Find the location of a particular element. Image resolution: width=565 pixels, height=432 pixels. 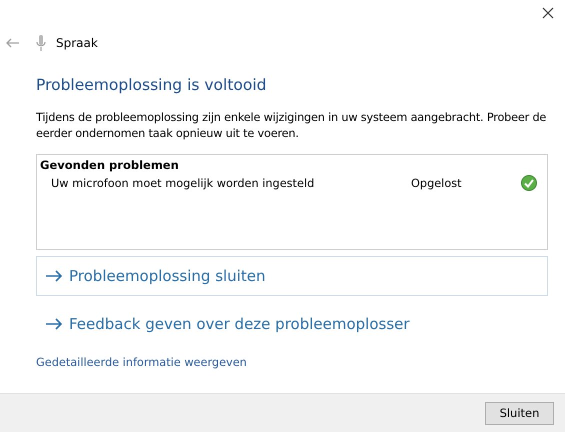

page-title: Spraak is located at coordinates (77, 43).